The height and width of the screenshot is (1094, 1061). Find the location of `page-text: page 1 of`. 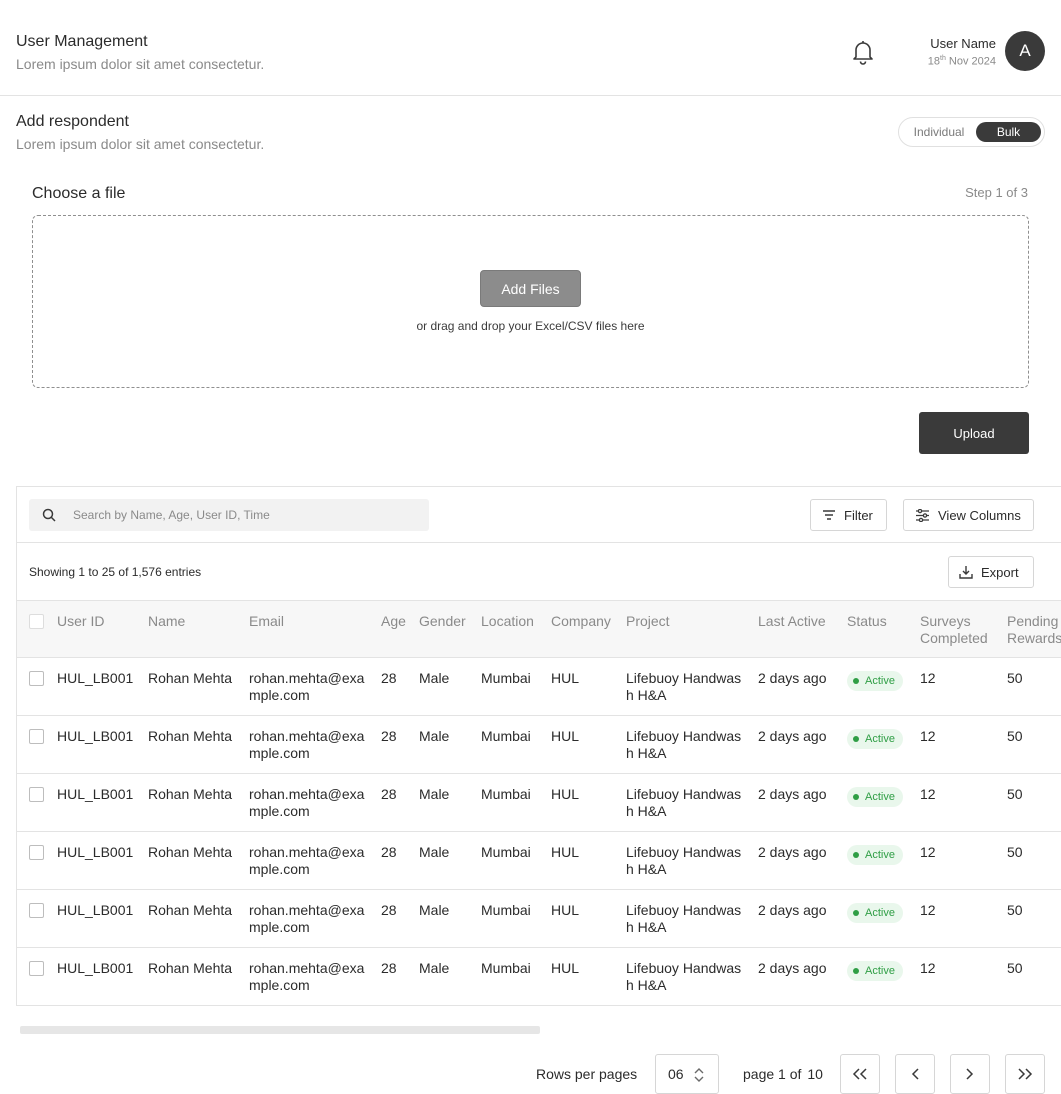

page-text: page 1 of is located at coordinates (772, 1074).